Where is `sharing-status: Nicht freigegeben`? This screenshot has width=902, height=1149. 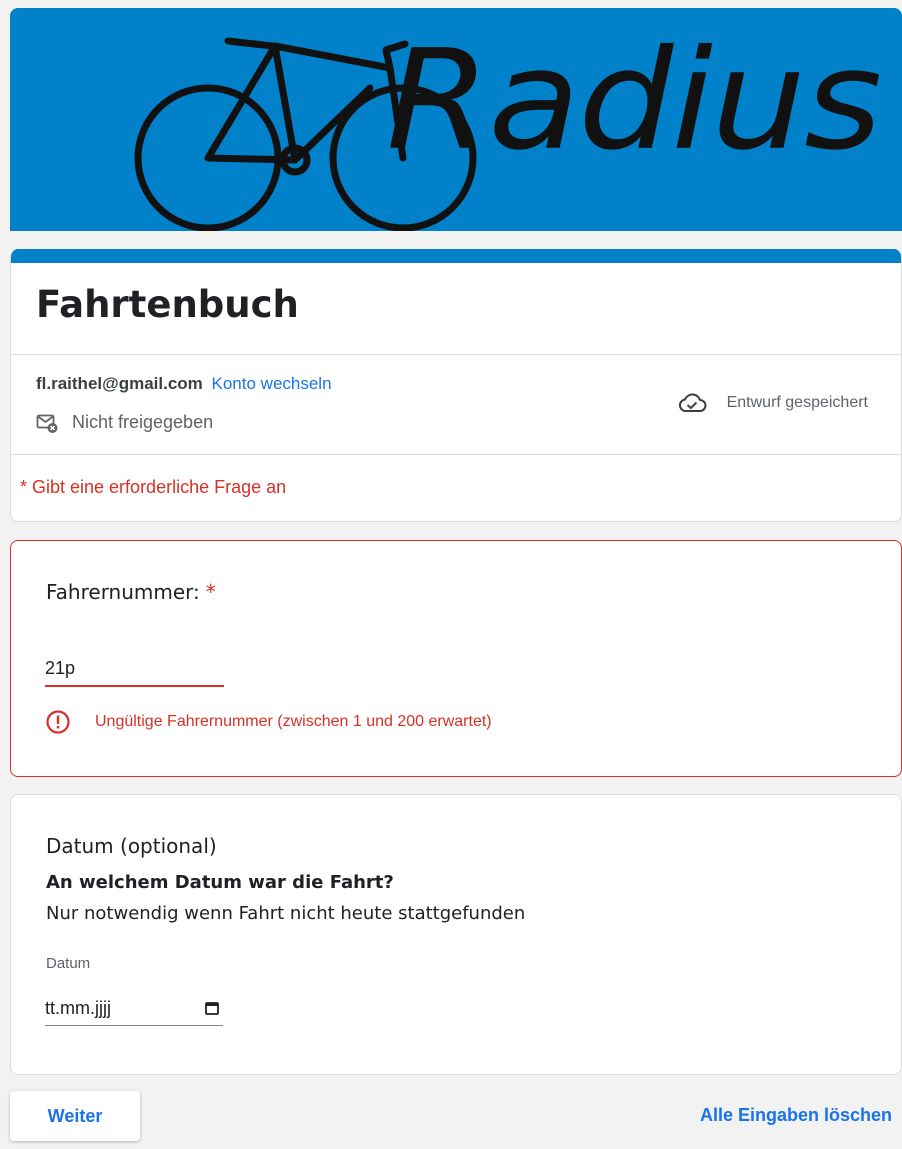 sharing-status: Nicht freigegeben is located at coordinates (124, 422).